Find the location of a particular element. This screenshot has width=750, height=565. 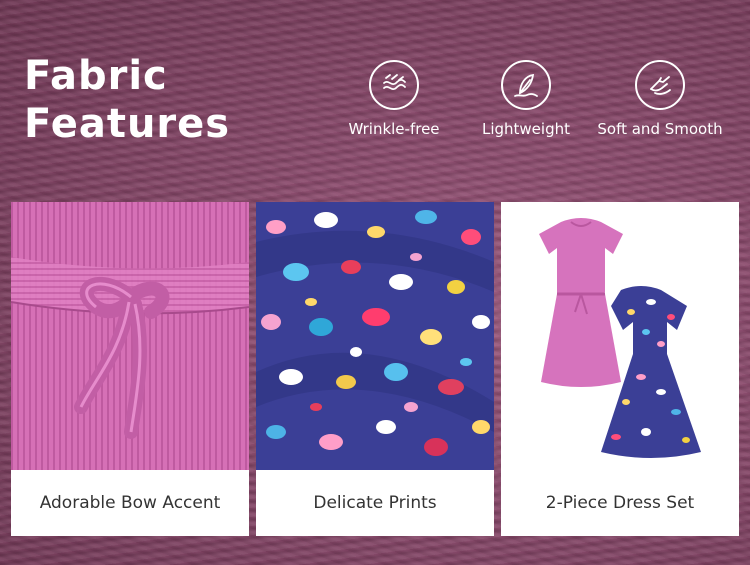

hand-smooth-icon is located at coordinates (660, 85).